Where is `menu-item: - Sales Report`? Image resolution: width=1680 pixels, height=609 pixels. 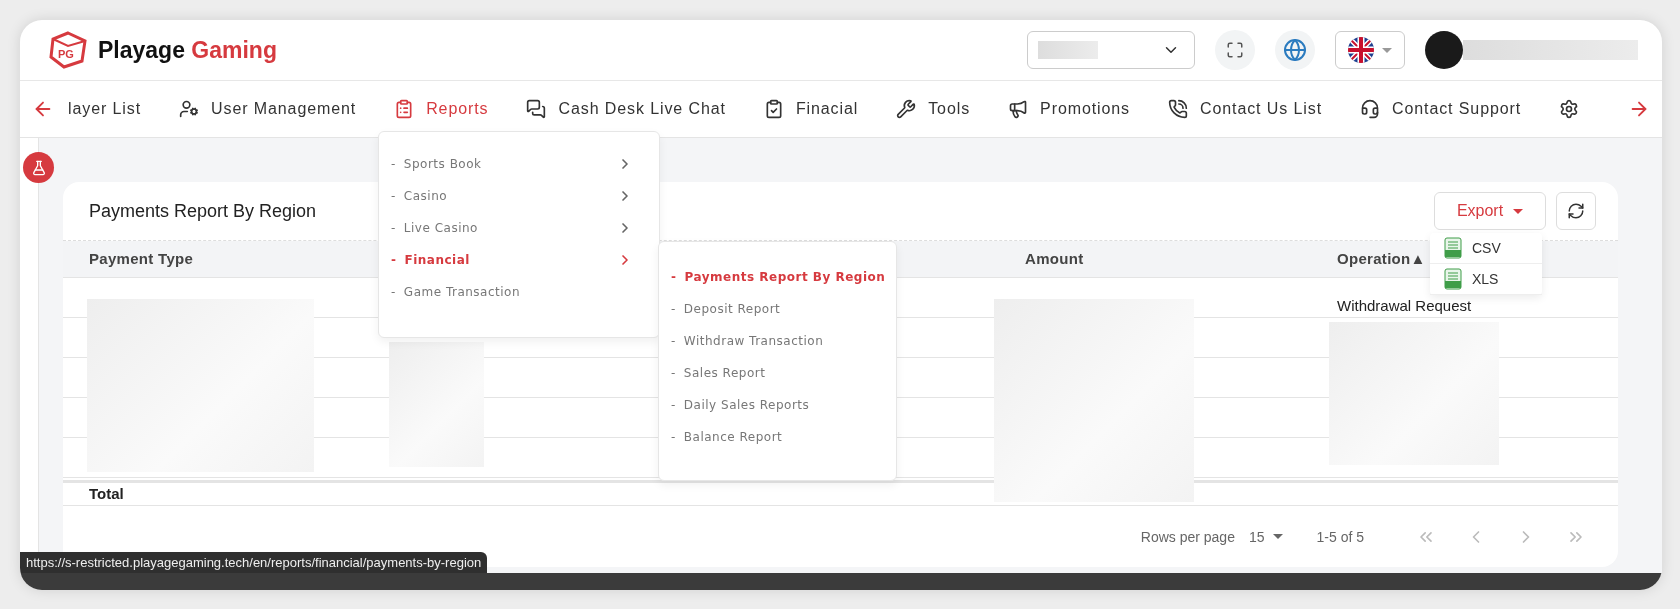 menu-item: - Sales Report is located at coordinates (777, 373).